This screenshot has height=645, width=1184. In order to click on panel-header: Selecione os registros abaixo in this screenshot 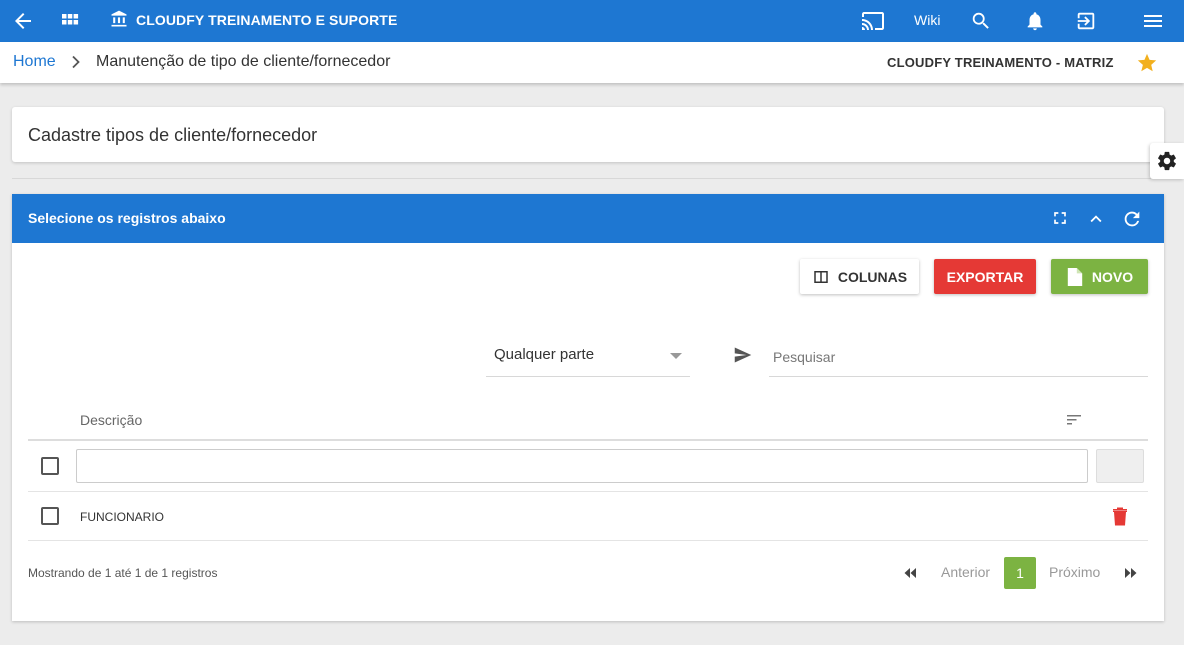, I will do `click(588, 218)`.